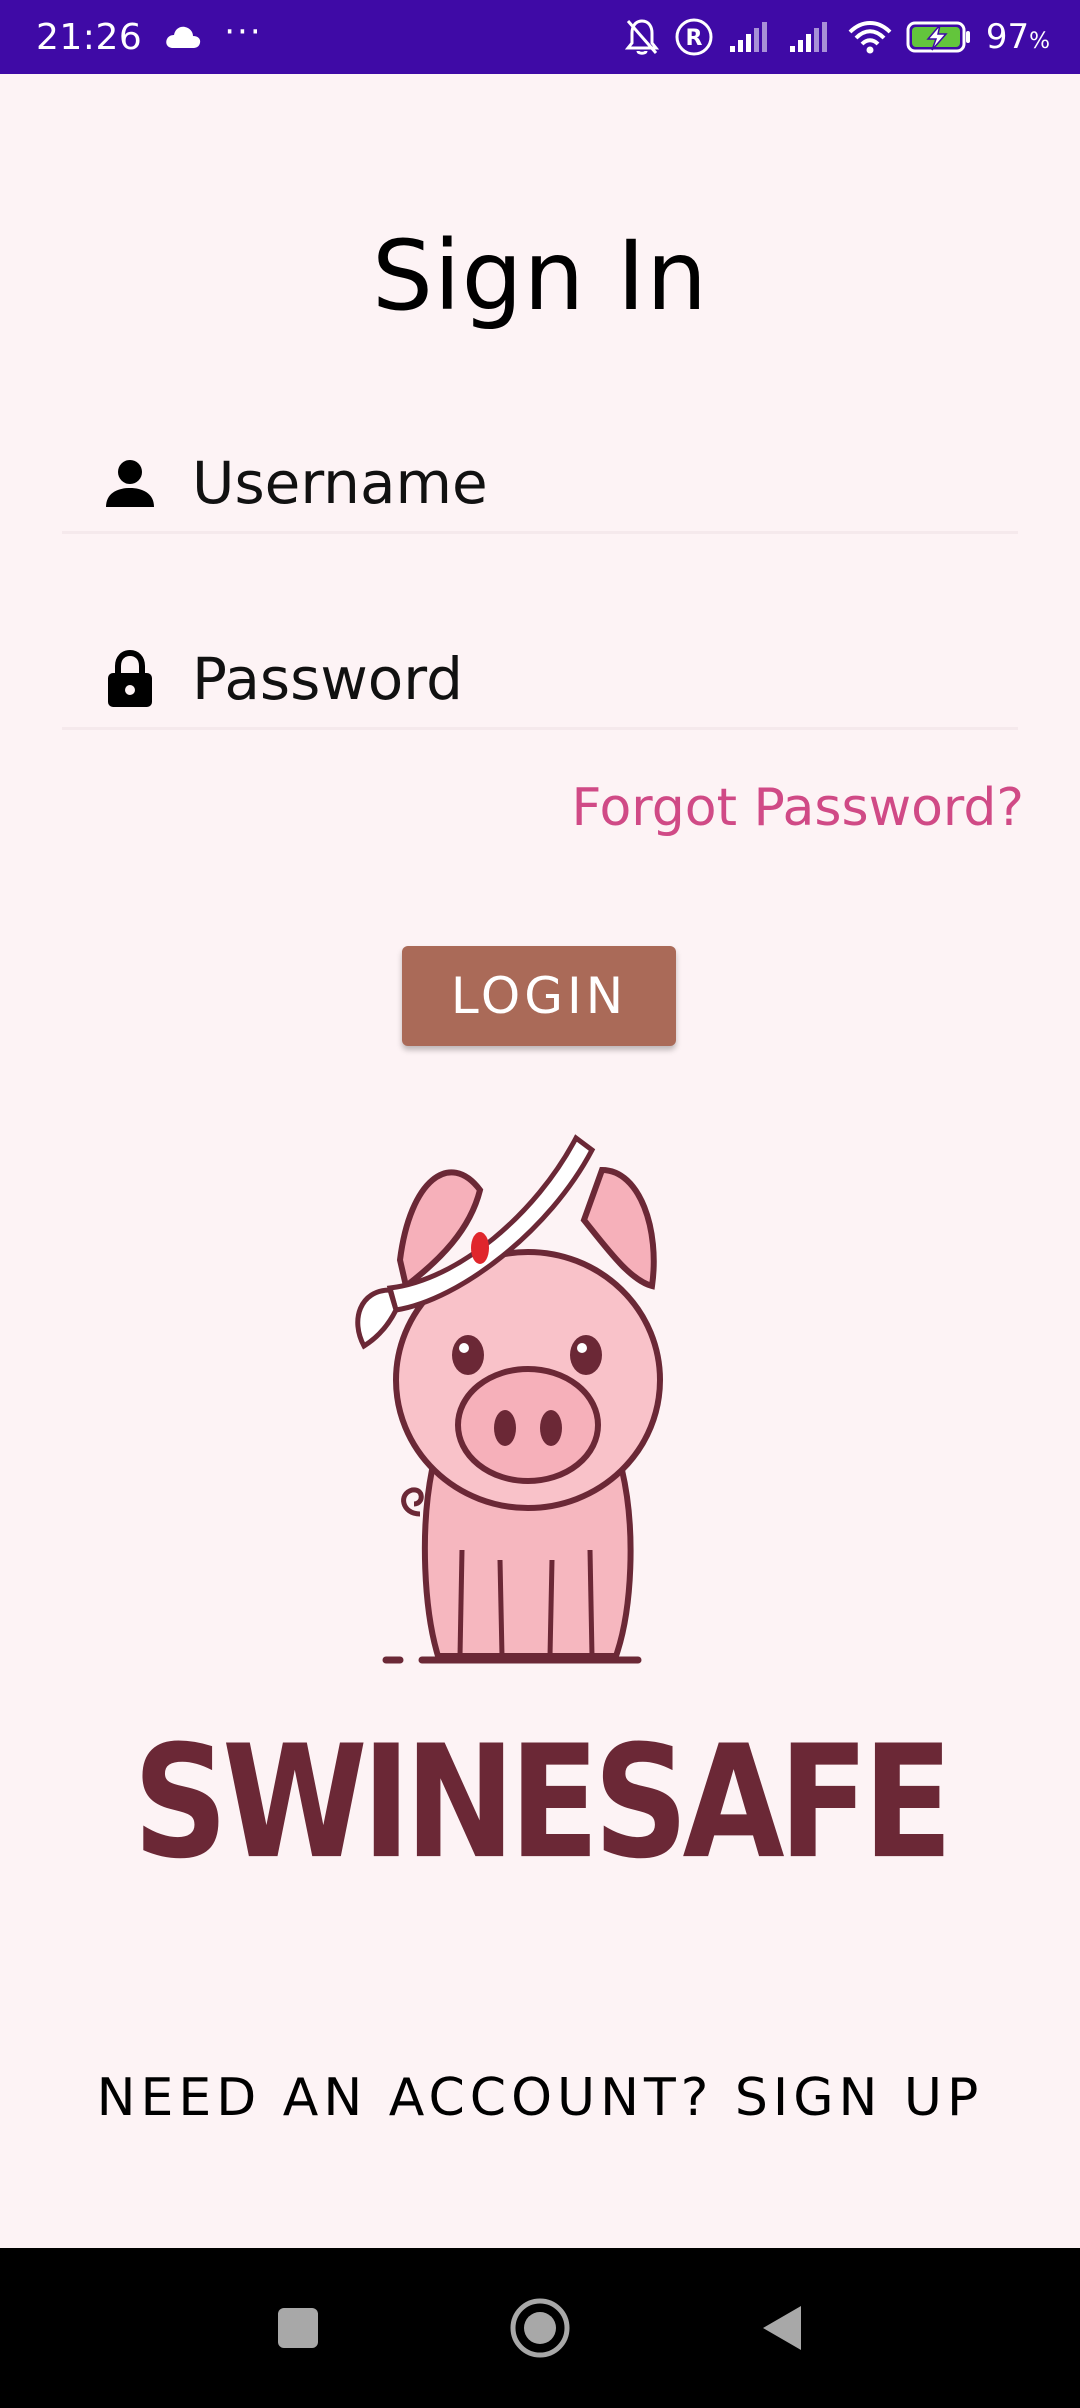 The width and height of the screenshot is (1080, 2408). I want to click on login-button: LOGIN, so click(539, 996).